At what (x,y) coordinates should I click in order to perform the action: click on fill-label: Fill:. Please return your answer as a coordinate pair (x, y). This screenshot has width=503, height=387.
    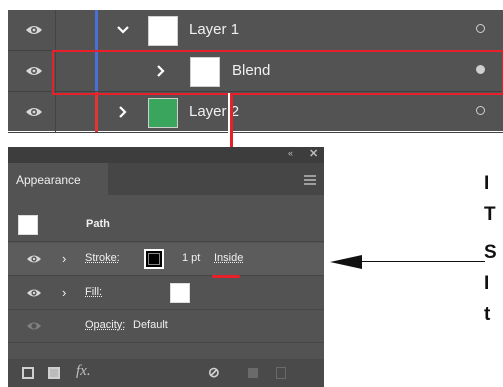
    Looking at the image, I should click on (93, 292).